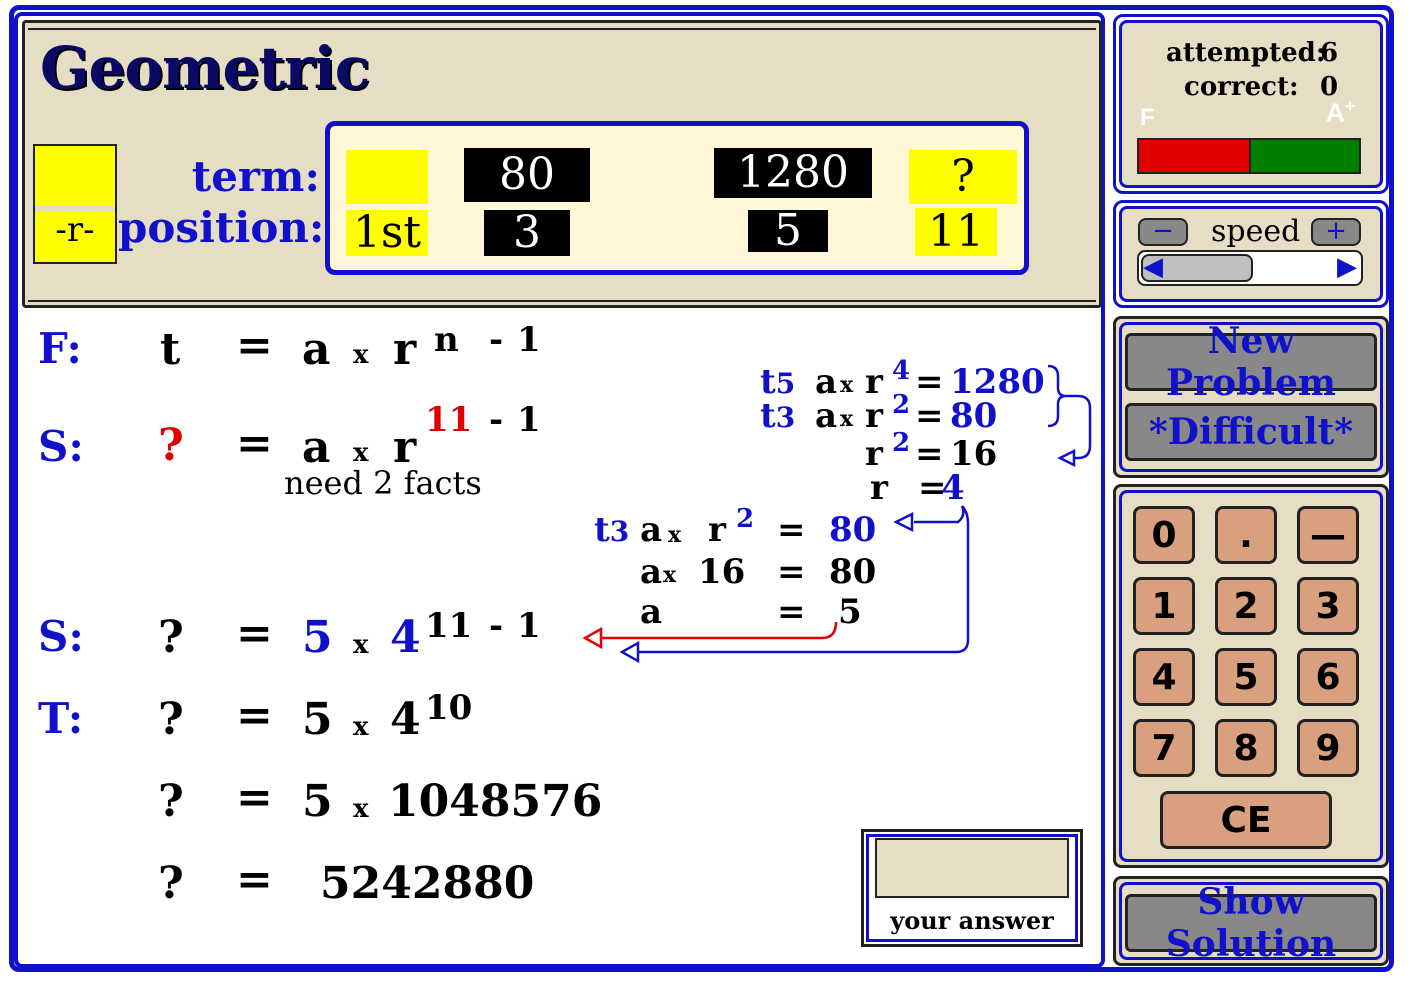  What do you see at coordinates (1251, 432) in the screenshot?
I see `difficult-button: *Difficult*` at bounding box center [1251, 432].